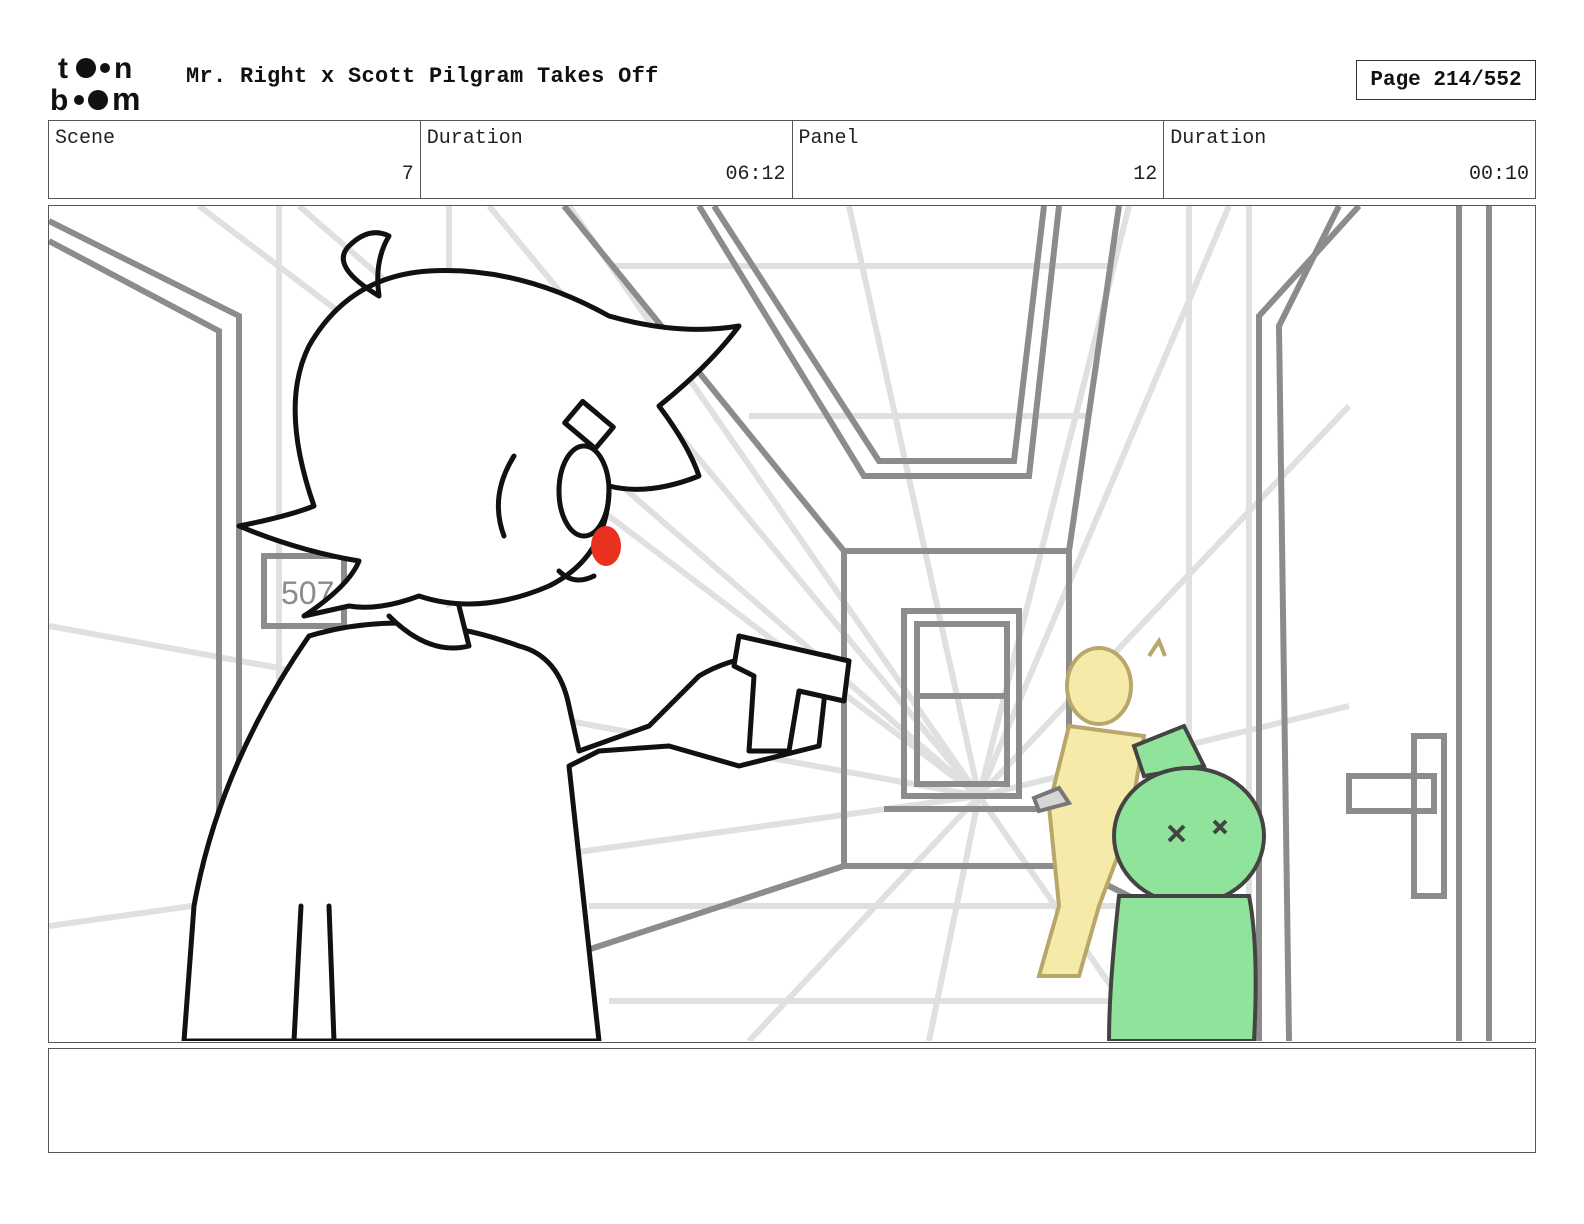 The width and height of the screenshot is (1584, 1224). What do you see at coordinates (422, 76) in the screenshot?
I see `storyboard-title: Mr. Right x Scott Pilgram Takes Off` at bounding box center [422, 76].